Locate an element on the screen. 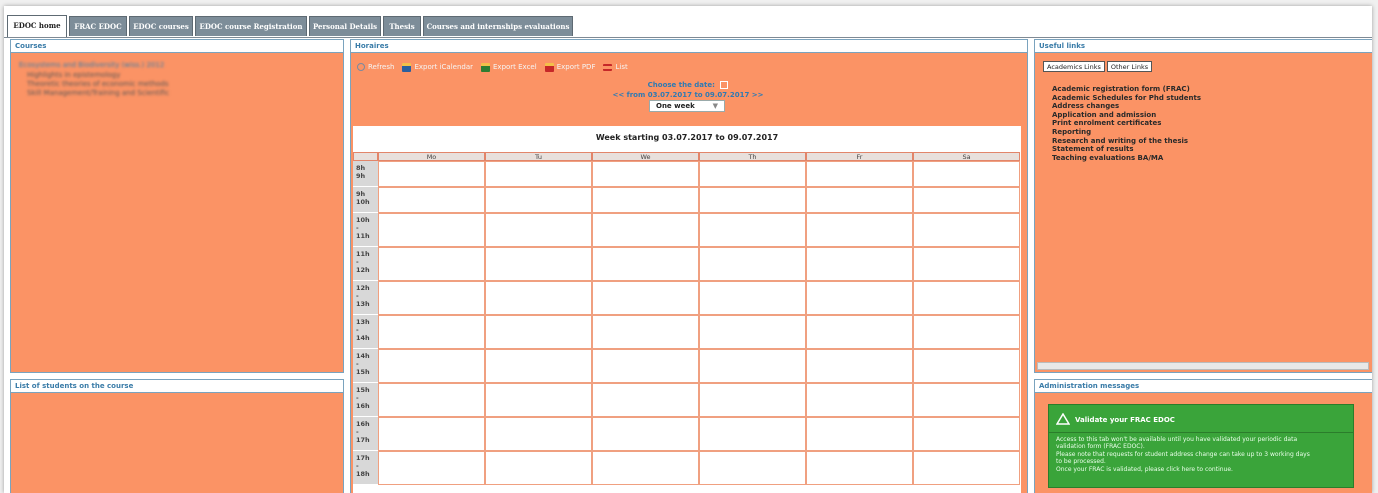  course-item: Theoretic theories of economic methods is located at coordinates (185, 84).